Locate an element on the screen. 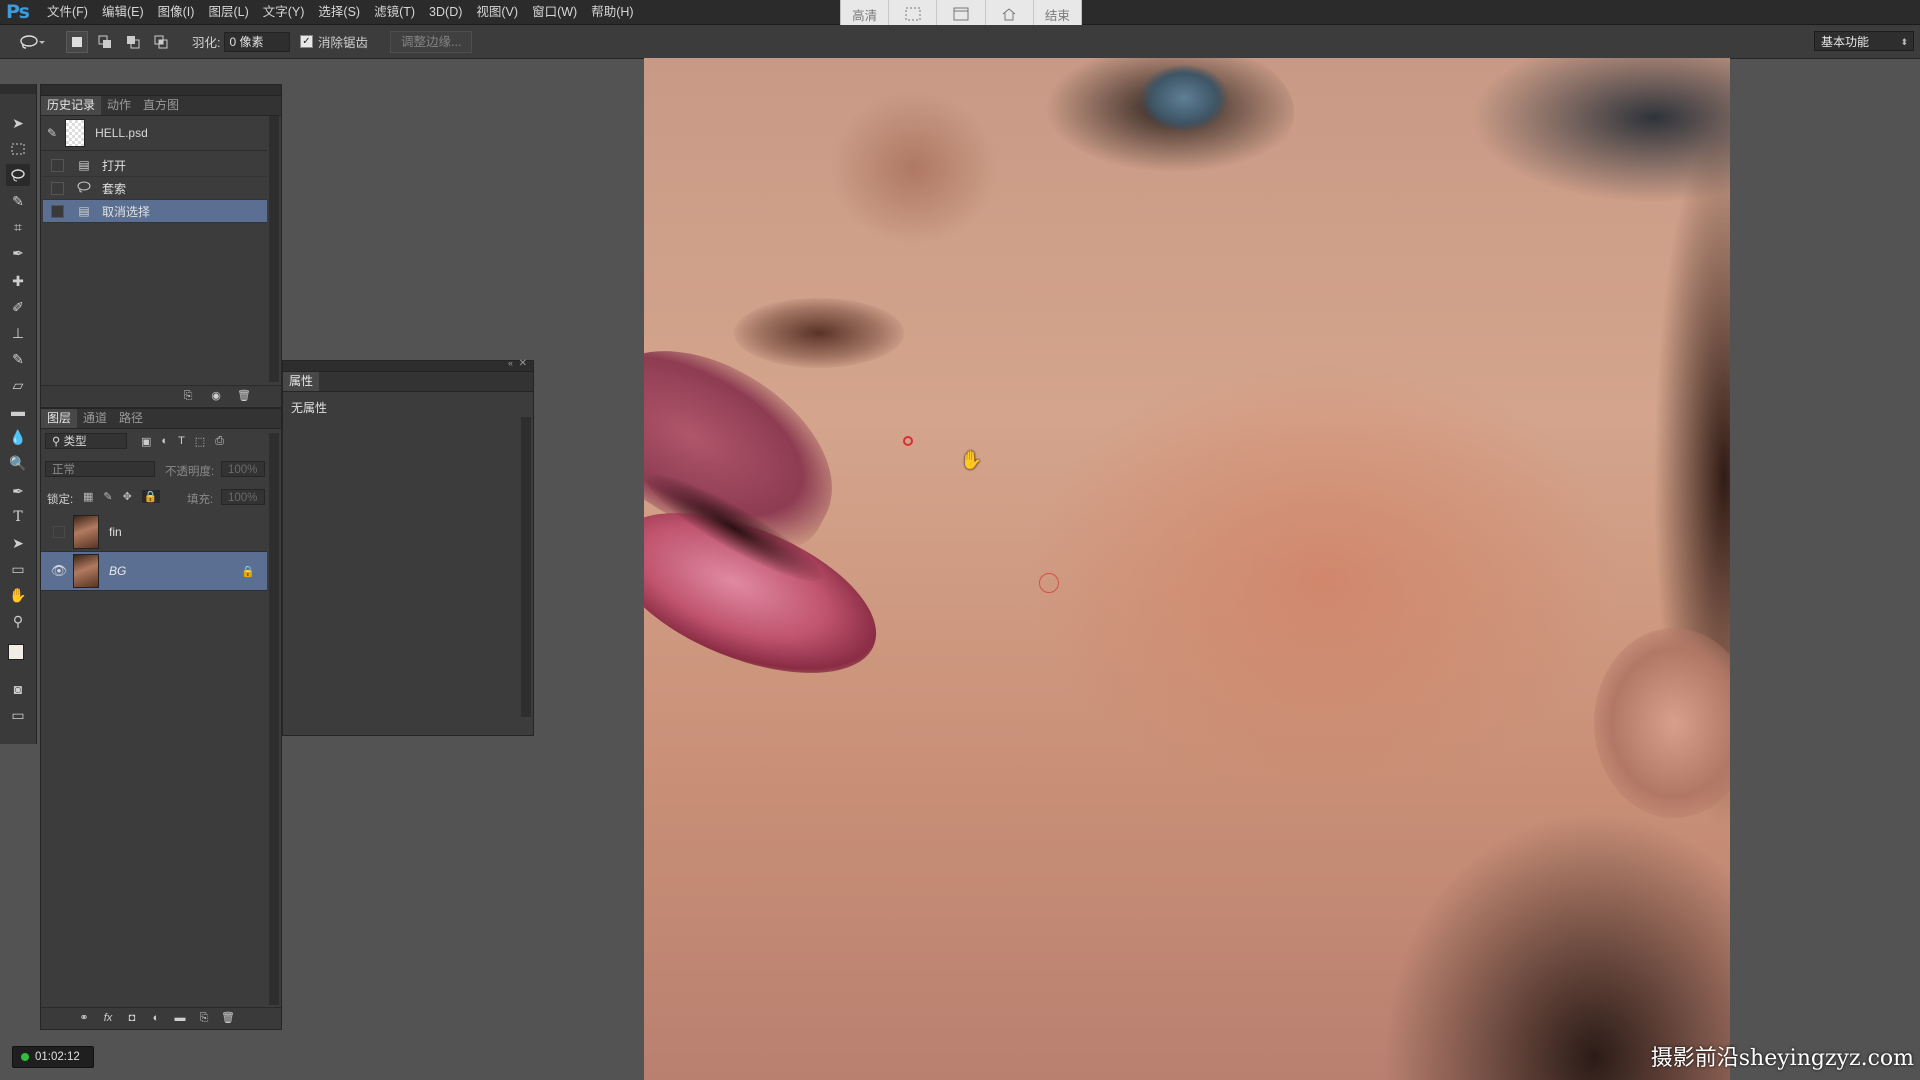  home-icon is located at coordinates (1010, 14).